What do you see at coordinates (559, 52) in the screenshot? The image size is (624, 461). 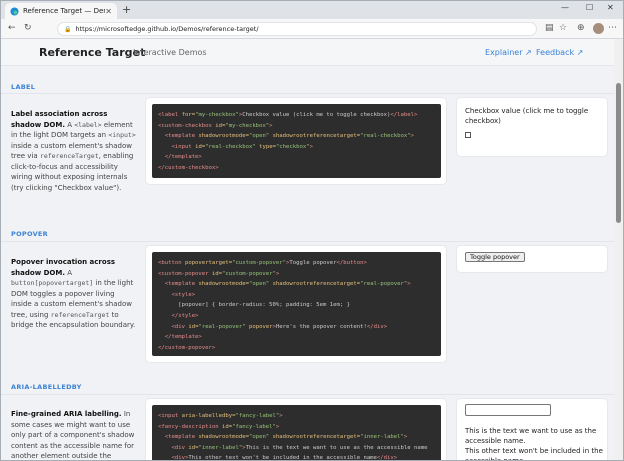 I see `feedback-link: Feedback ↗` at bounding box center [559, 52].